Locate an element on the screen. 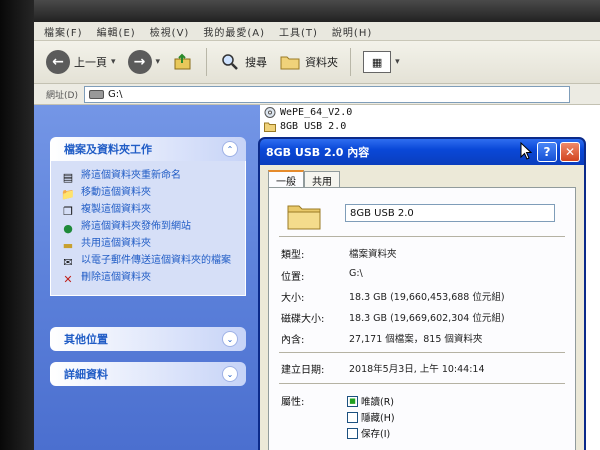 The image size is (600, 450). hidden-checkbox: 隱藏(H) is located at coordinates (371, 417).